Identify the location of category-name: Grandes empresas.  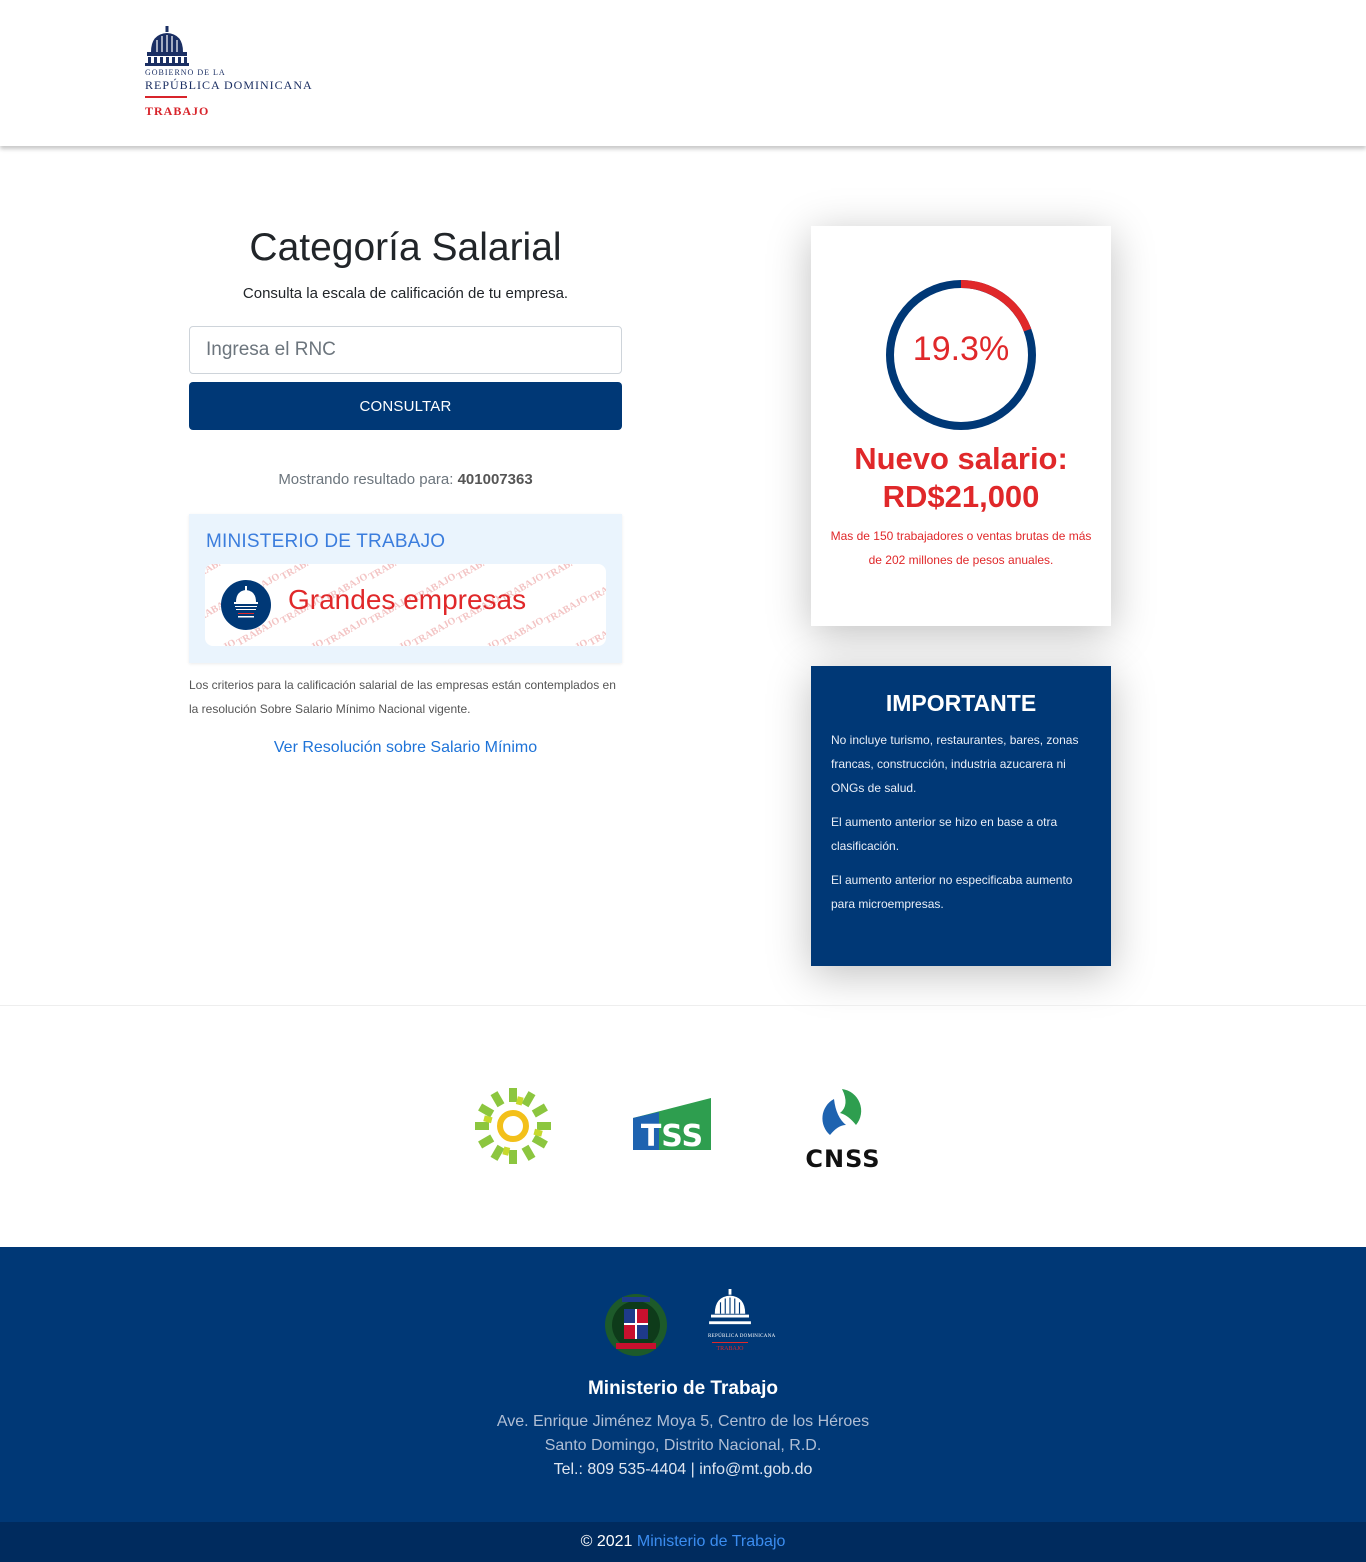
(407, 599).